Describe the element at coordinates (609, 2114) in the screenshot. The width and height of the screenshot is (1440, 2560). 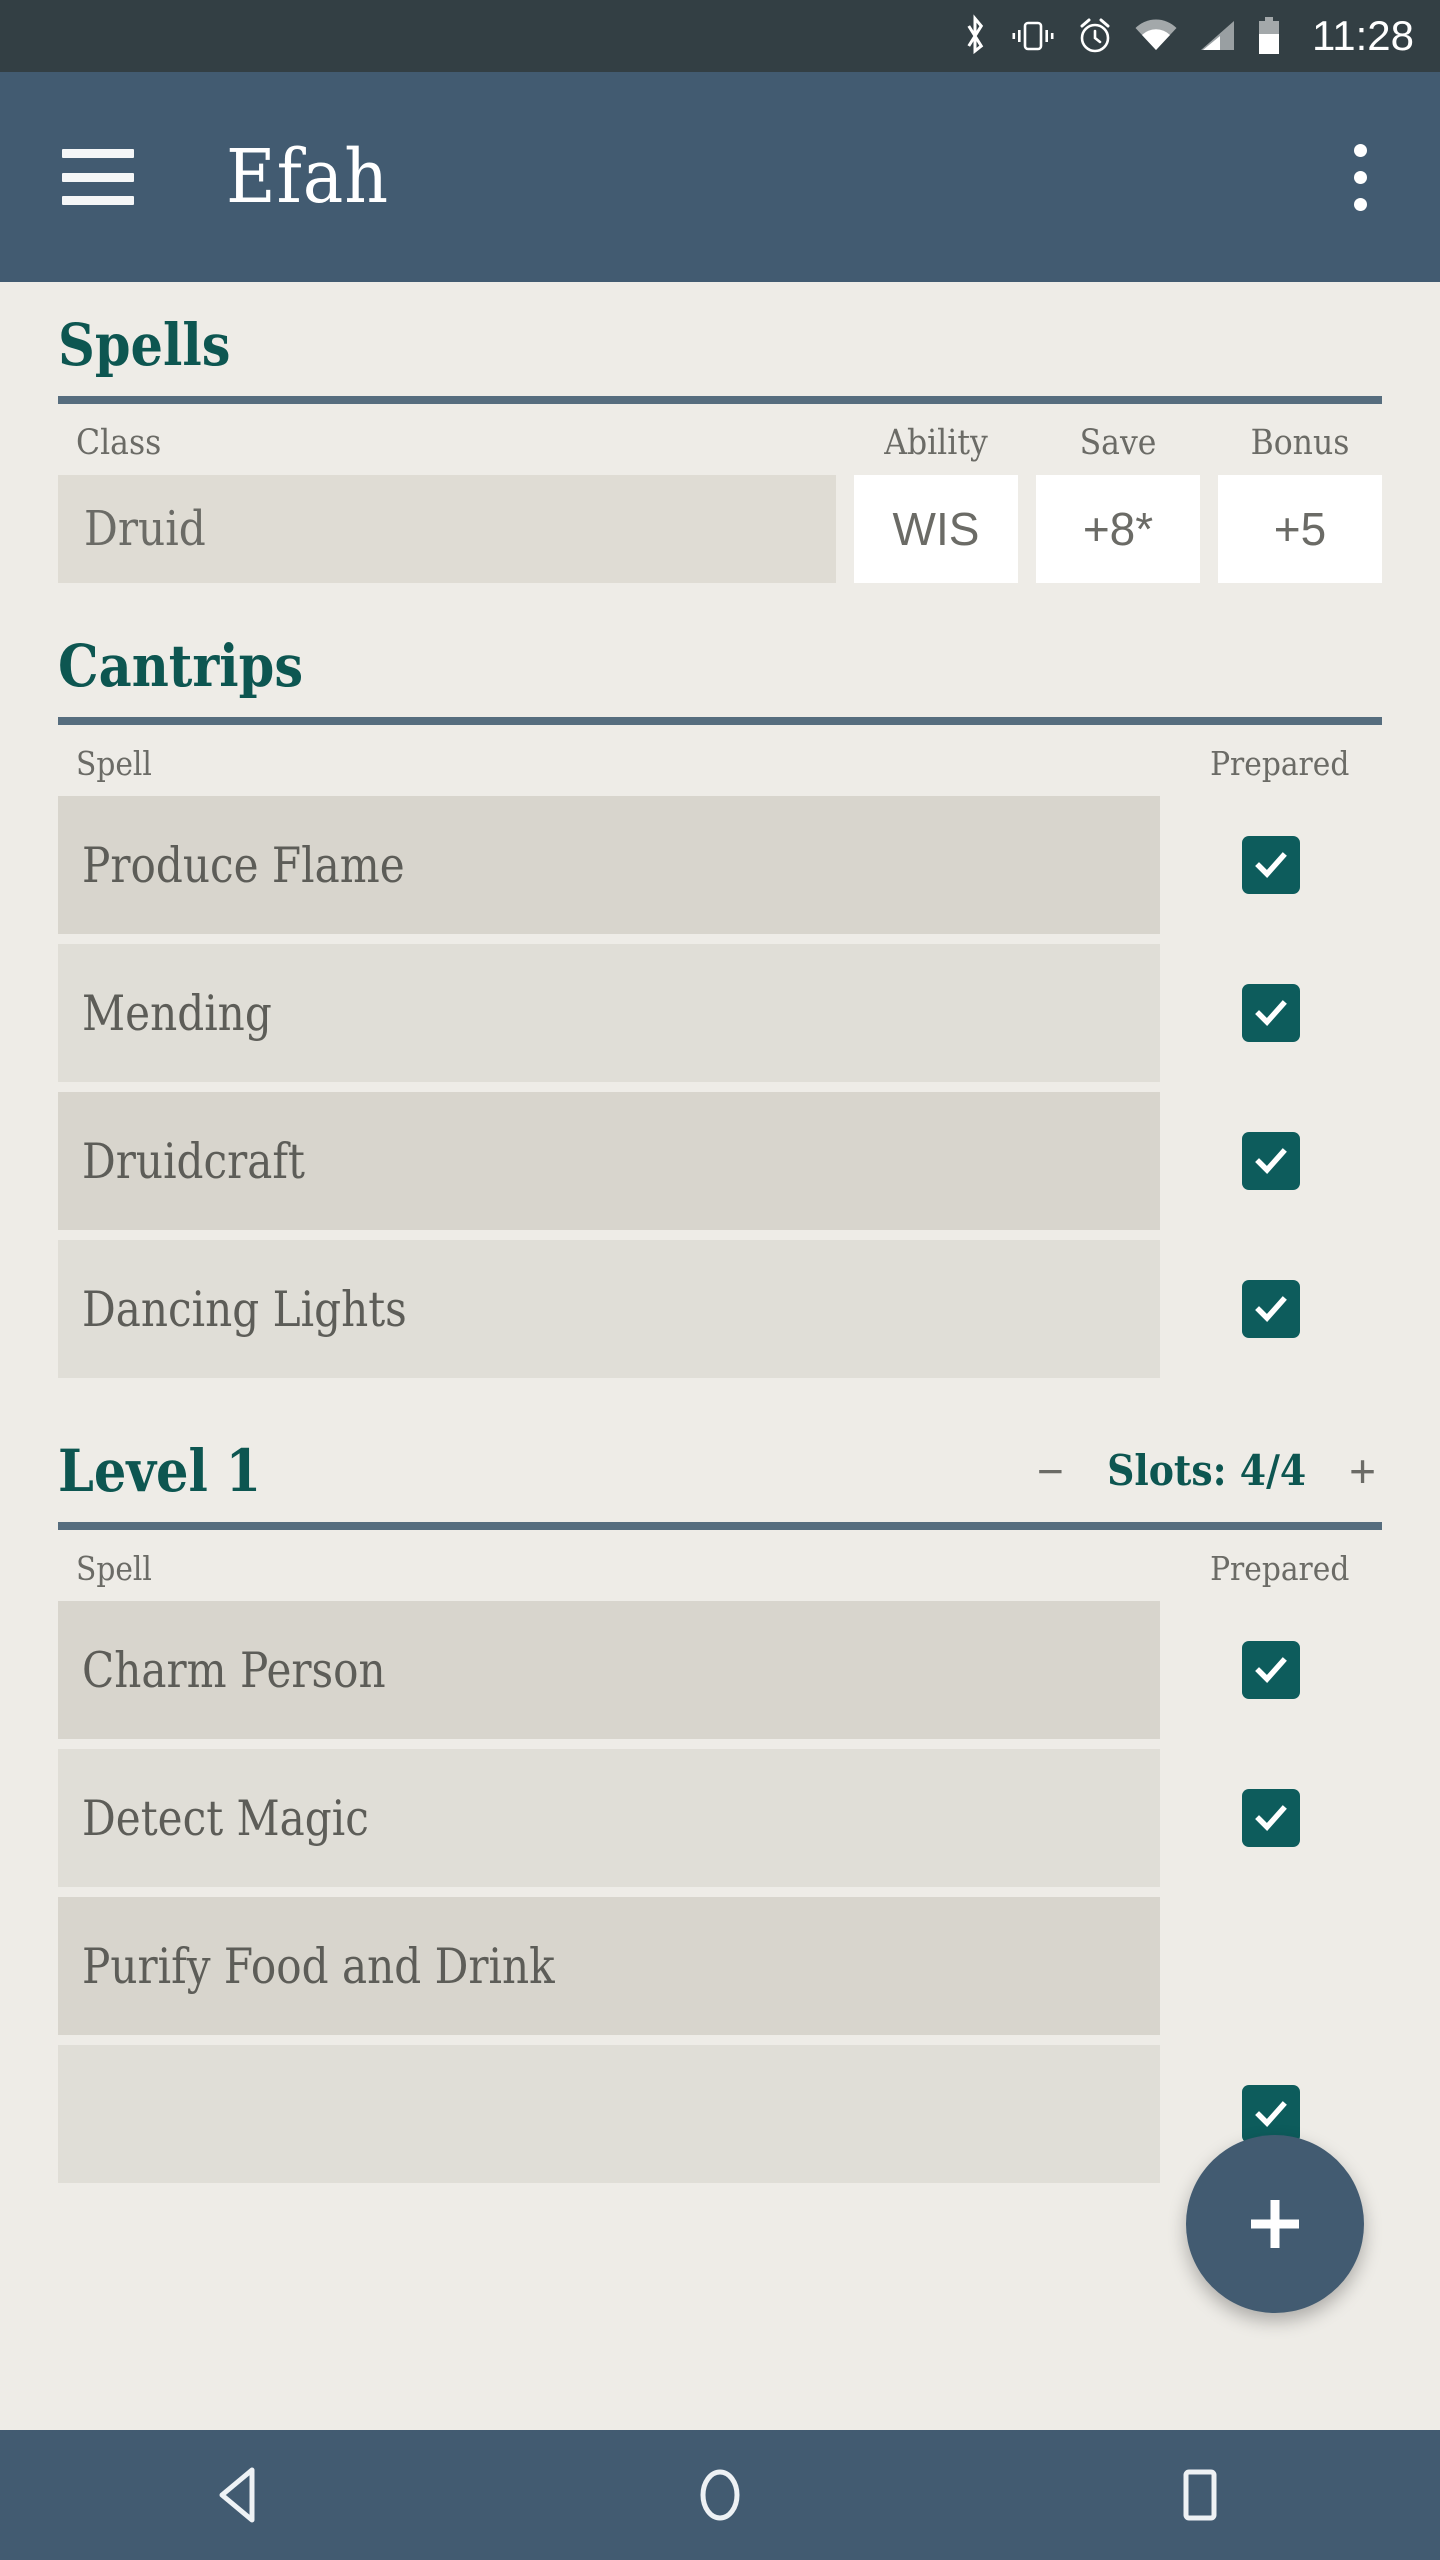
I see `spell-name-cell` at that location.